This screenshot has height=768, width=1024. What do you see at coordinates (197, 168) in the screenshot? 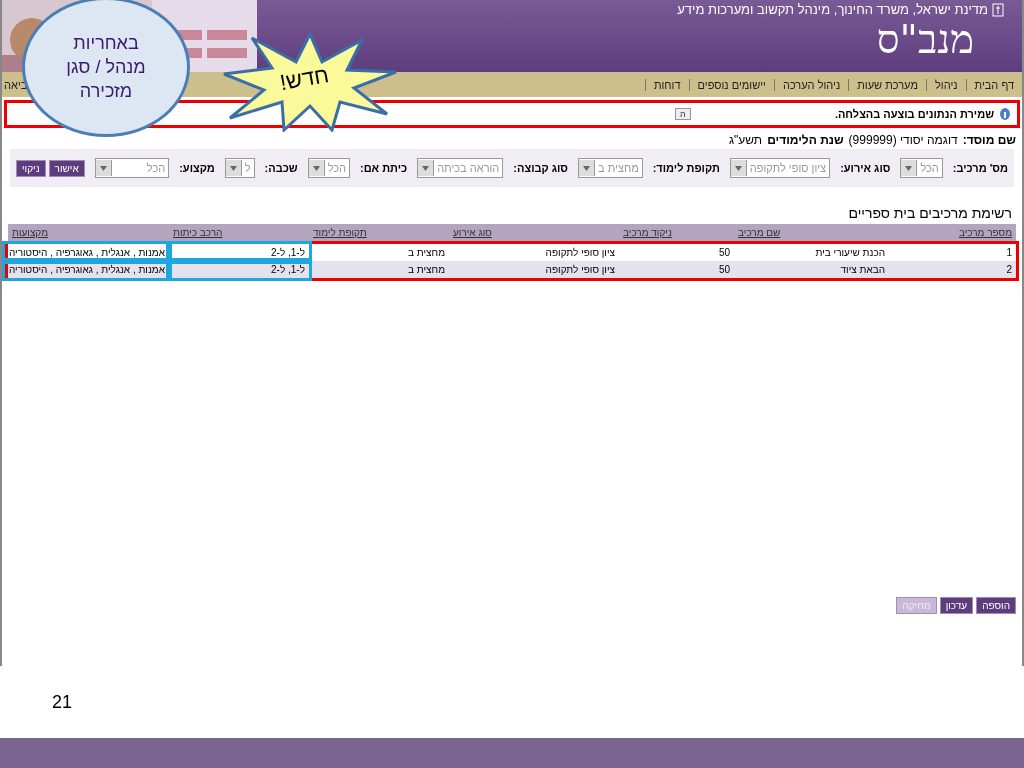
I see `filter-label: מקצוע:` at bounding box center [197, 168].